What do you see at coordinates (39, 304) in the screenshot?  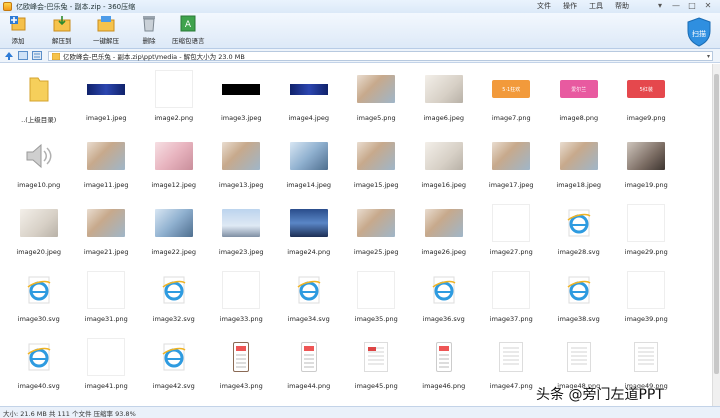 I see `file-item: image30.svg` at bounding box center [39, 304].